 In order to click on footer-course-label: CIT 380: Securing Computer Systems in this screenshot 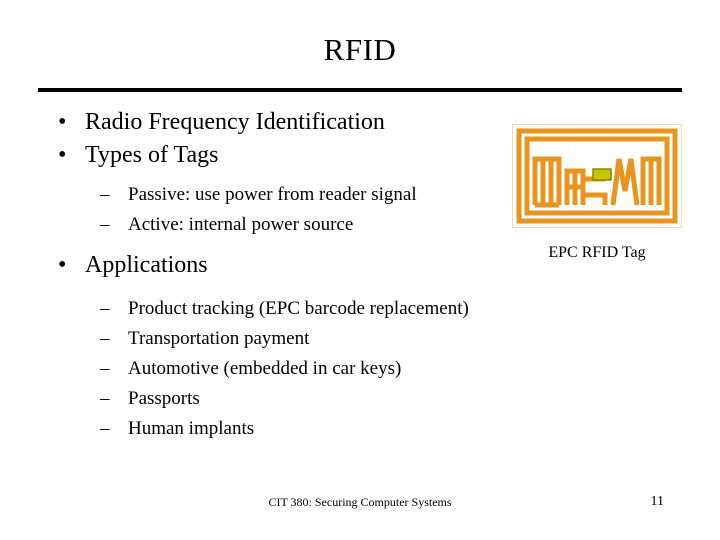, I will do `click(360, 502)`.